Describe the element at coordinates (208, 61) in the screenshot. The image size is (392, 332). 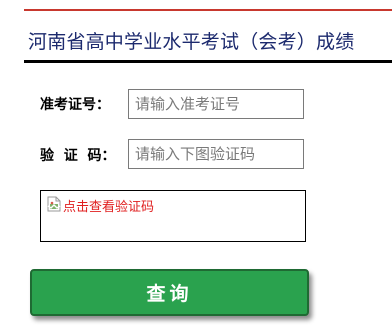
I see `title-underline` at that location.